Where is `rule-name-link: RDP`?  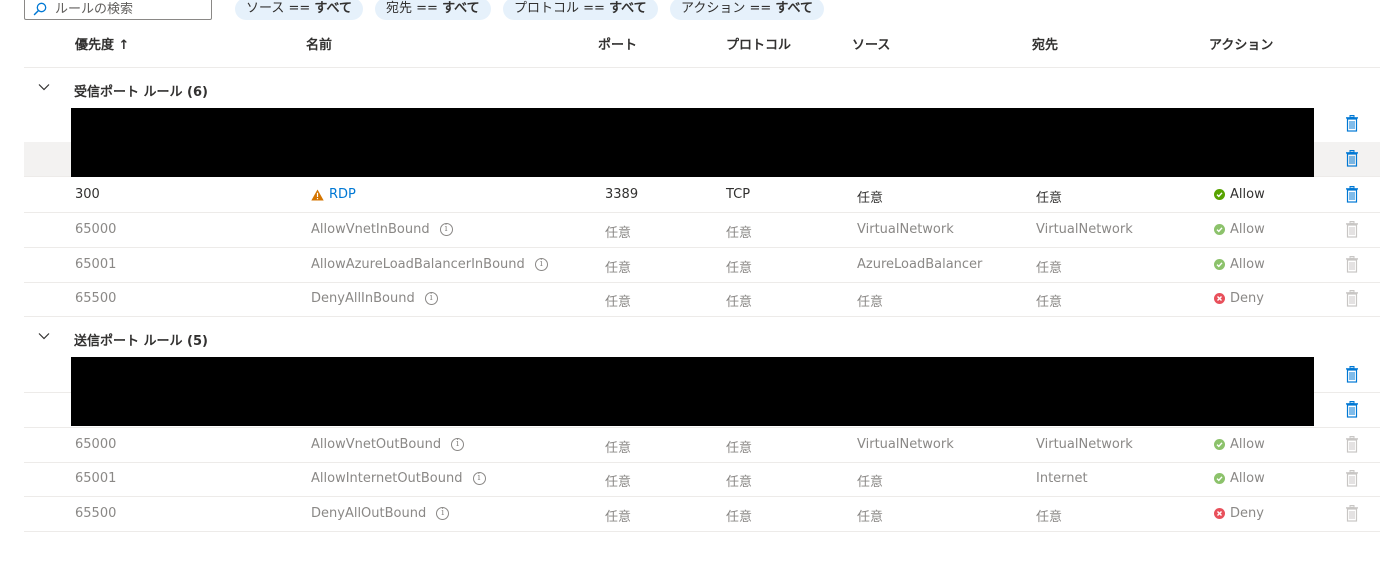
rule-name-link: RDP is located at coordinates (333, 194).